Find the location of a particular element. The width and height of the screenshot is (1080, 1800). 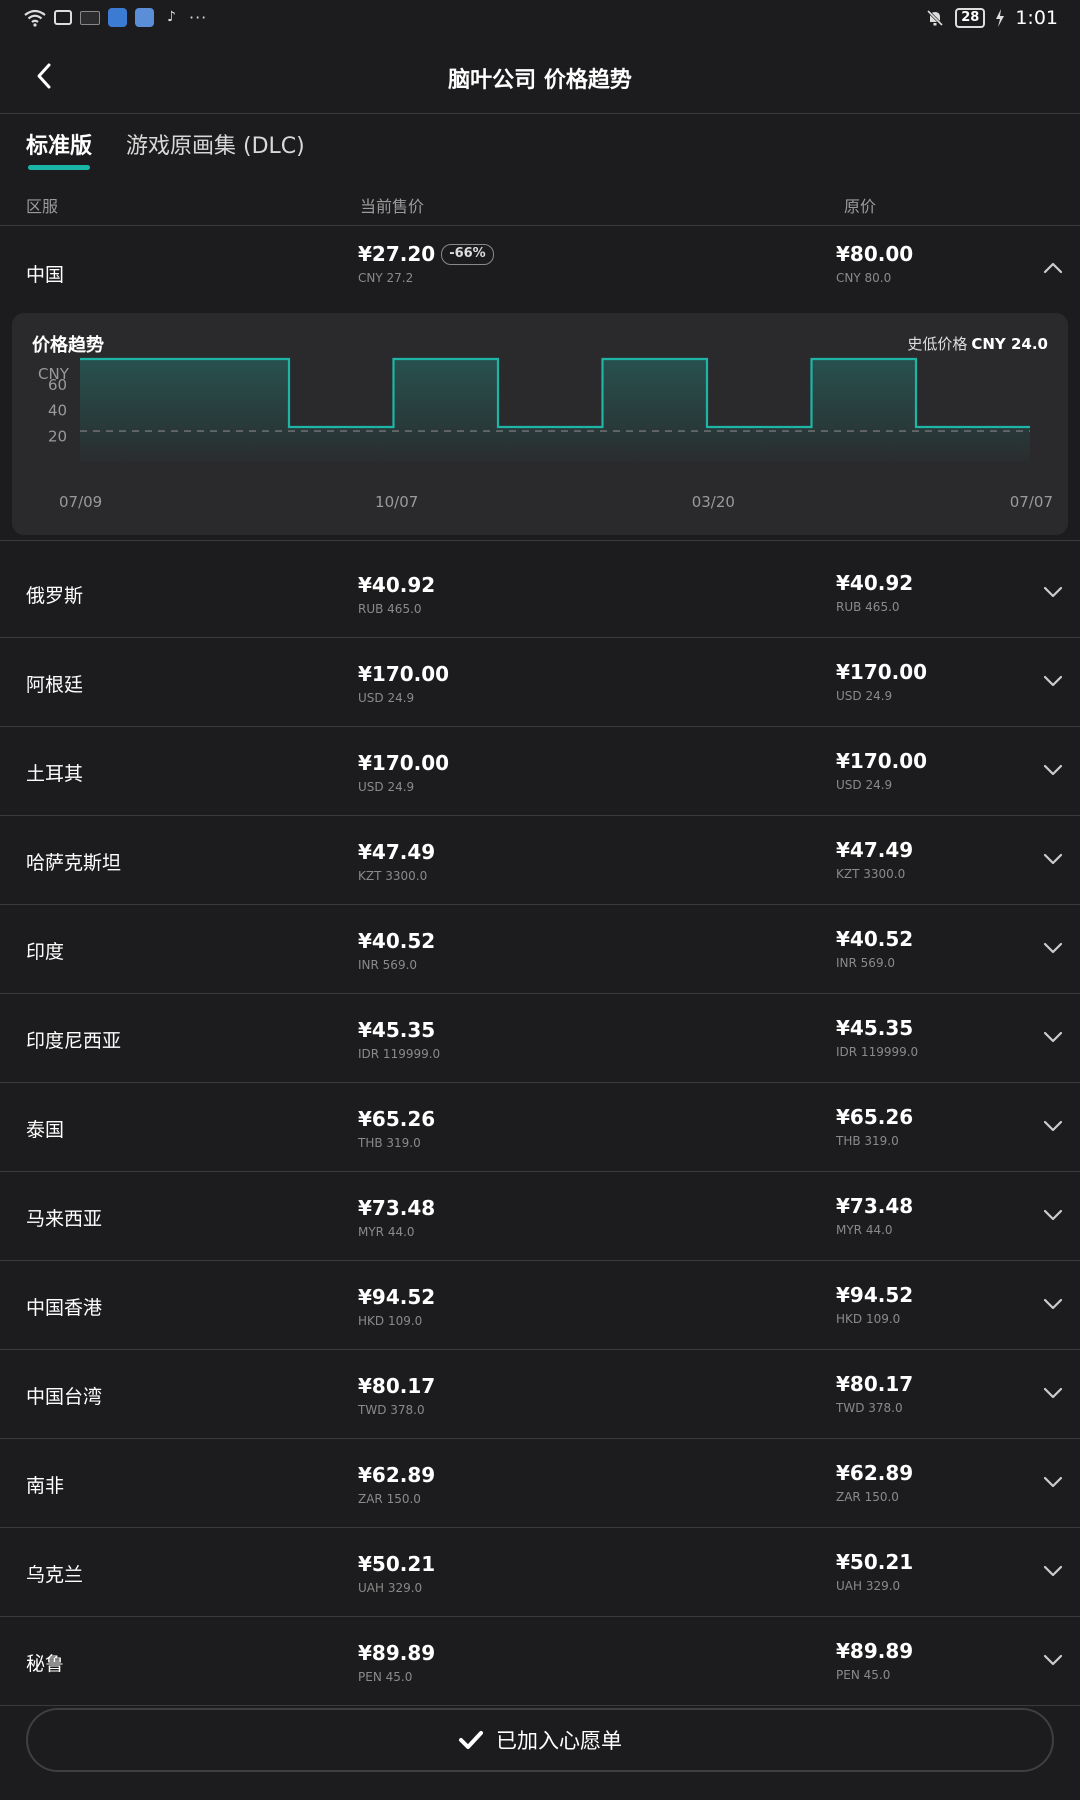

current-price: ¥40.52 INR 569.0 is located at coordinates (396, 950).